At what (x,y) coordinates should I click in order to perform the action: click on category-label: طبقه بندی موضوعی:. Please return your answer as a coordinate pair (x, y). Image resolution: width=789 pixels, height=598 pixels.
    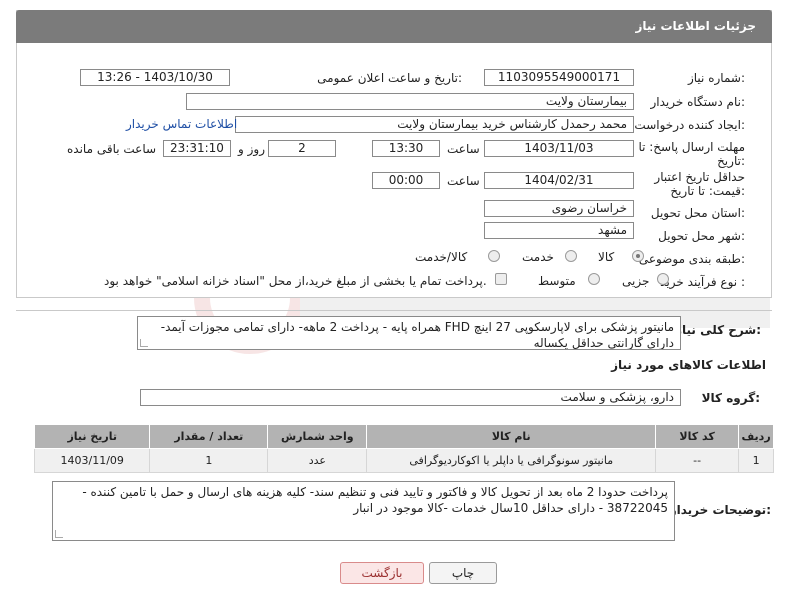
    Looking at the image, I should click on (691, 259).